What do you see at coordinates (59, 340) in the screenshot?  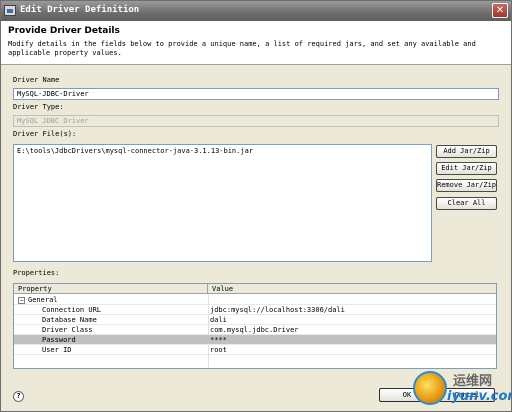 I see `property-key: Password` at bounding box center [59, 340].